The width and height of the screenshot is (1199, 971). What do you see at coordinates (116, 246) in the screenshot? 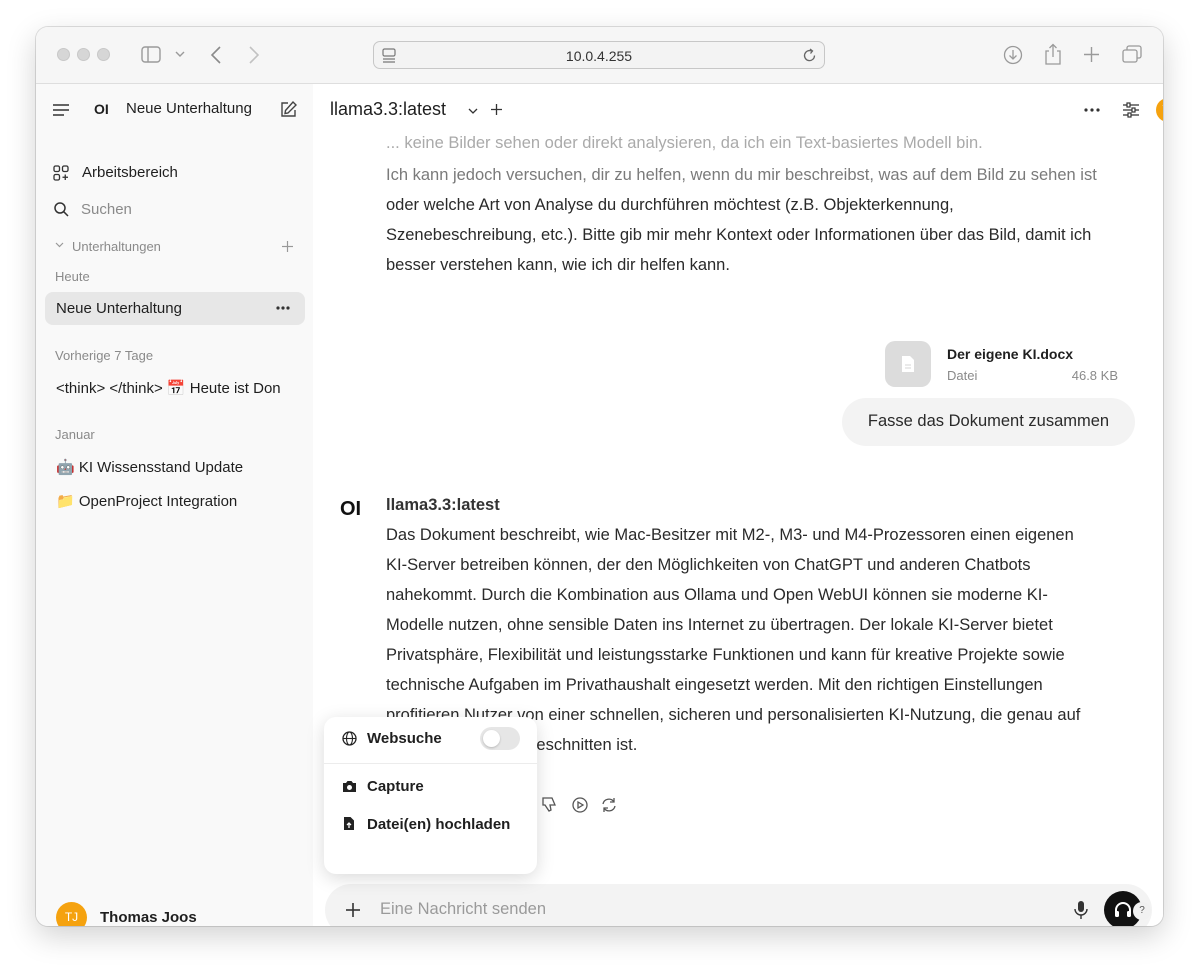
I see `chats-section-header: Unterhaltungen` at bounding box center [116, 246].